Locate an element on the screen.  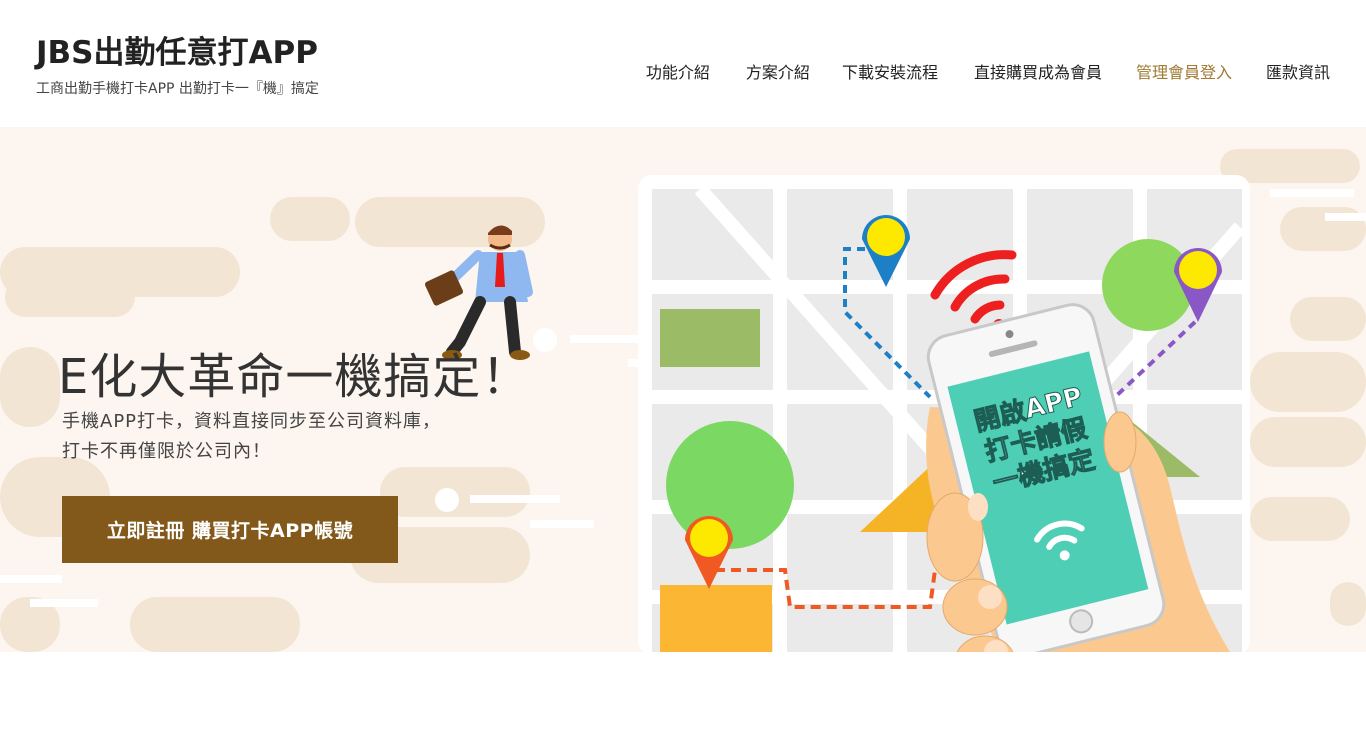
brand: JBS出勤任意打APP 工商出勤手機打卡APP 出勤打卡一『機』搞定 is located at coordinates (177, 66).